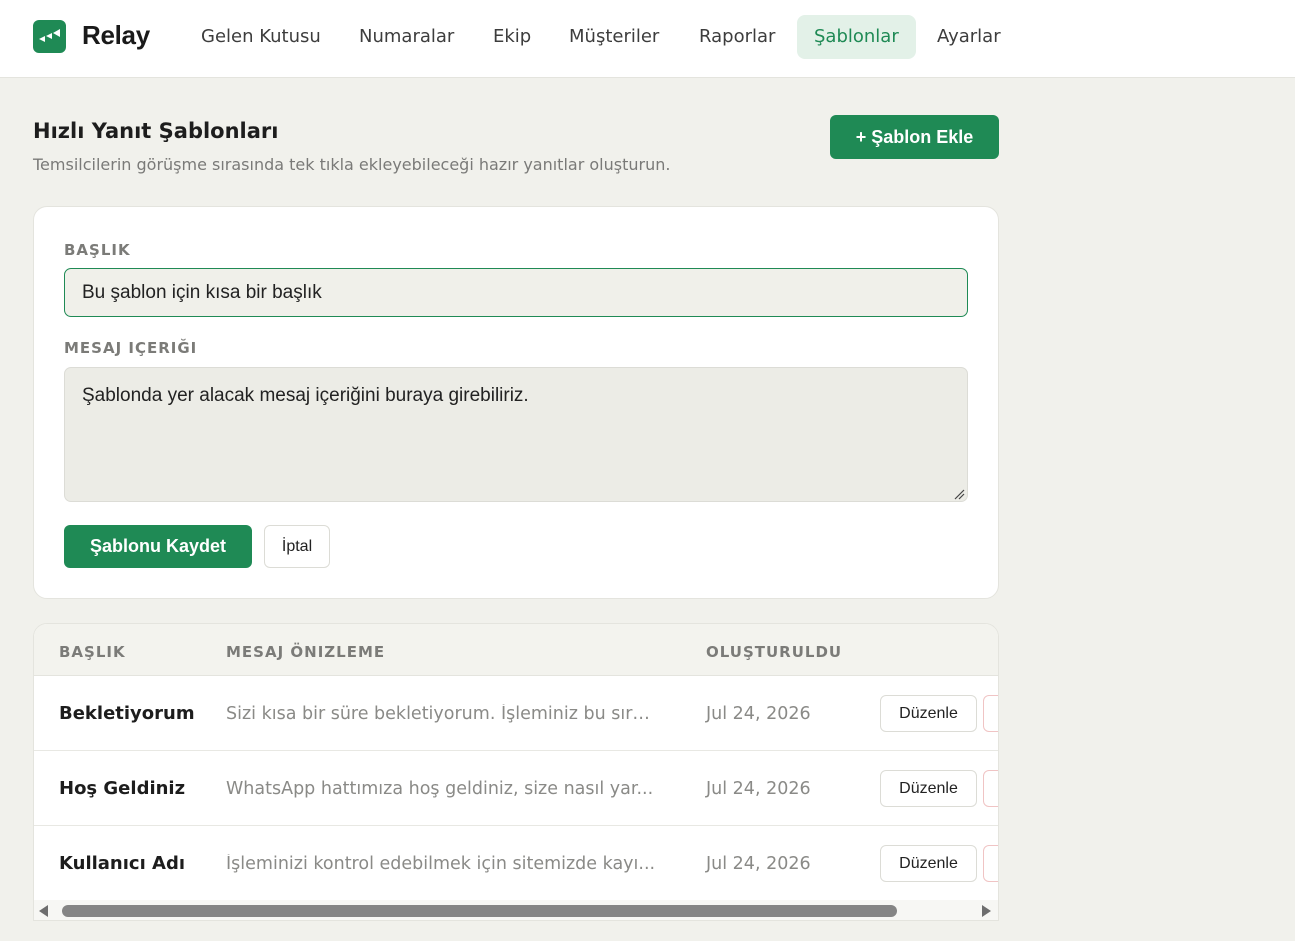 The image size is (1295, 941). Describe the element at coordinates (261, 37) in the screenshot. I see `nav-item-gelen-kutusu: Gelen Kutusu` at that location.